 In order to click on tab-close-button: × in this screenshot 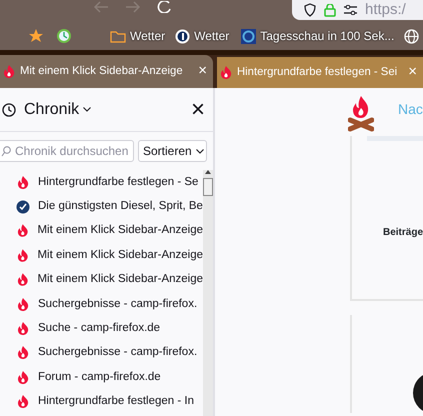, I will do `click(202, 71)`.